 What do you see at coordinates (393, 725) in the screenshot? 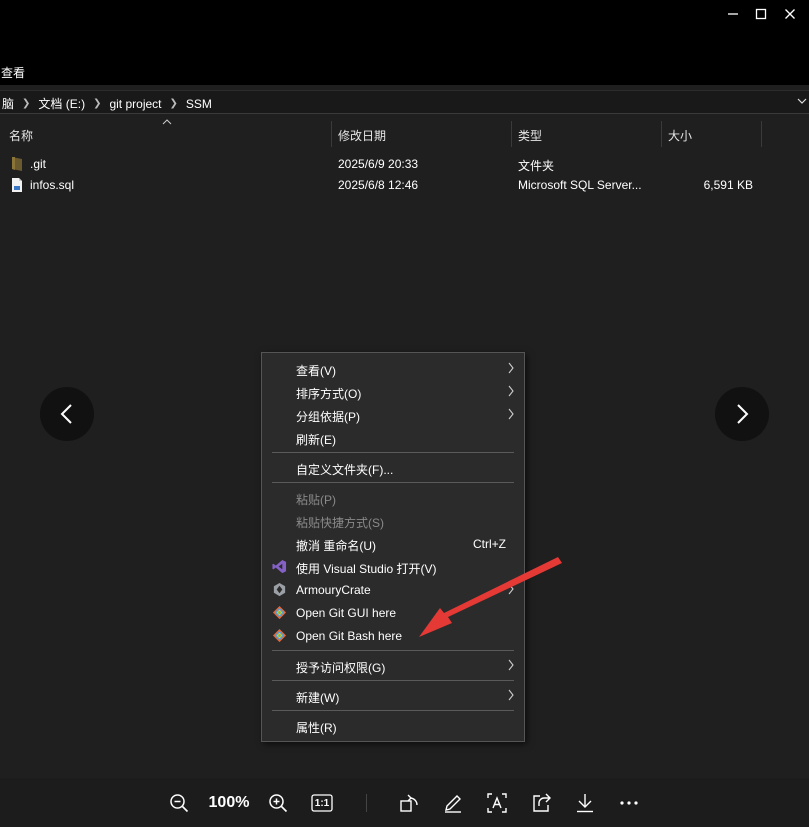
I see `menu-item-properties: 属性(R)` at bounding box center [393, 725].